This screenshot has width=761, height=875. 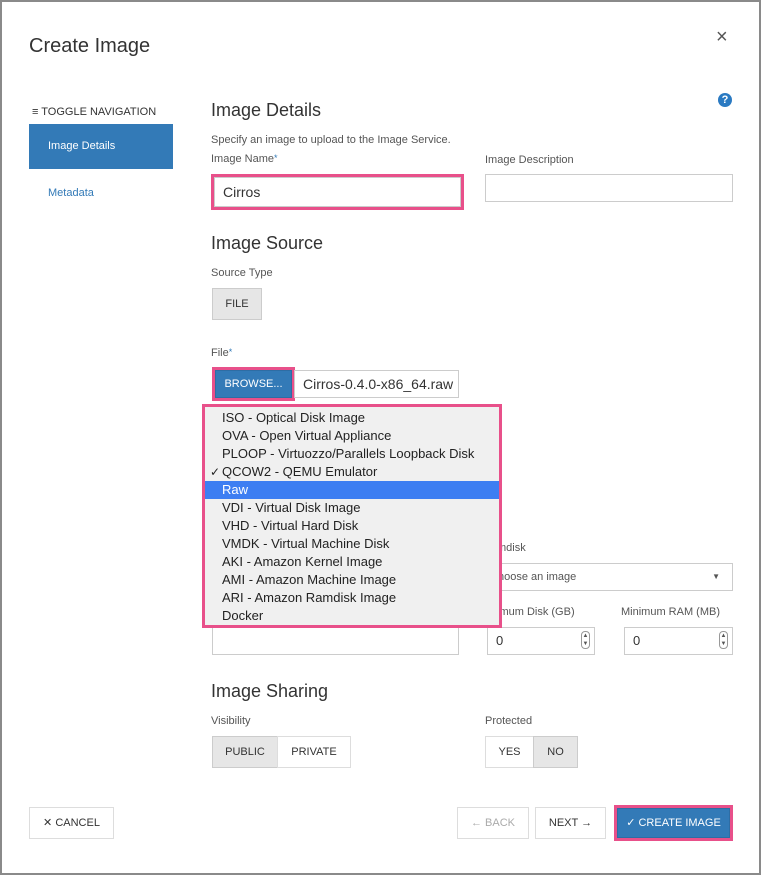 I want to click on dropdown-option: OVA - Open Virtual Appliance, so click(x=352, y=436).